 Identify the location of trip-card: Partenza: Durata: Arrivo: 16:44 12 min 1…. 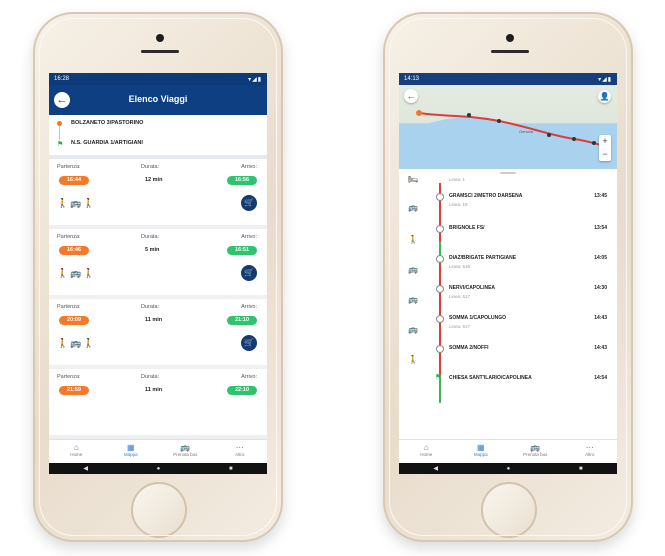
(158, 192).